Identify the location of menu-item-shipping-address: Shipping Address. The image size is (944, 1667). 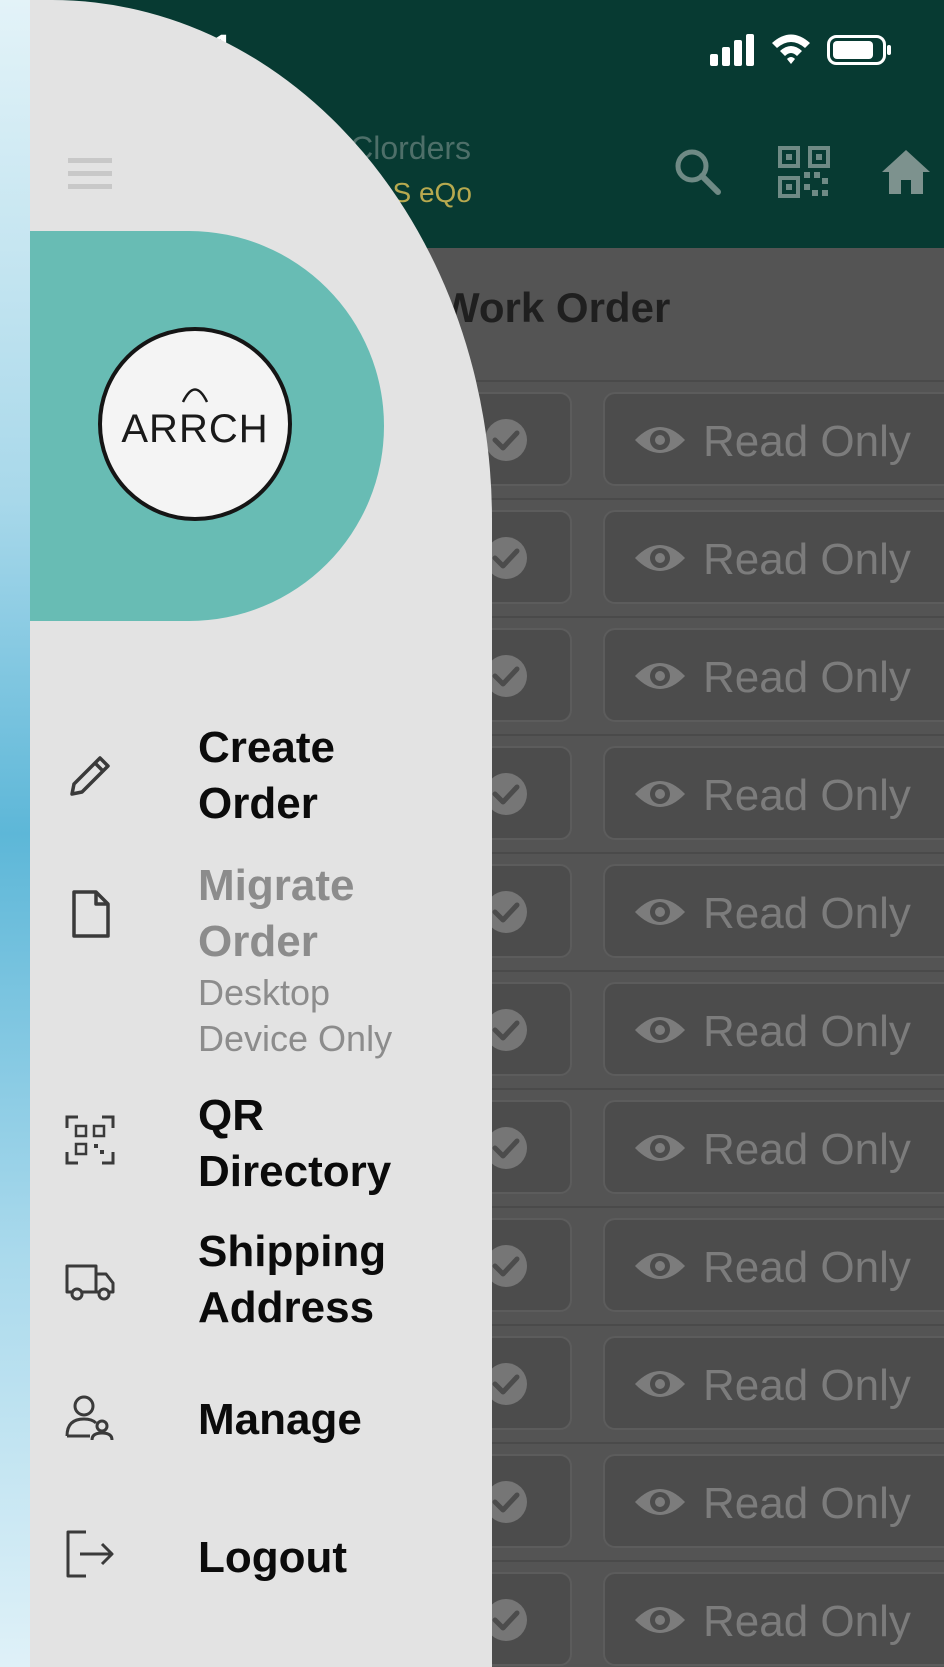
(261, 1280).